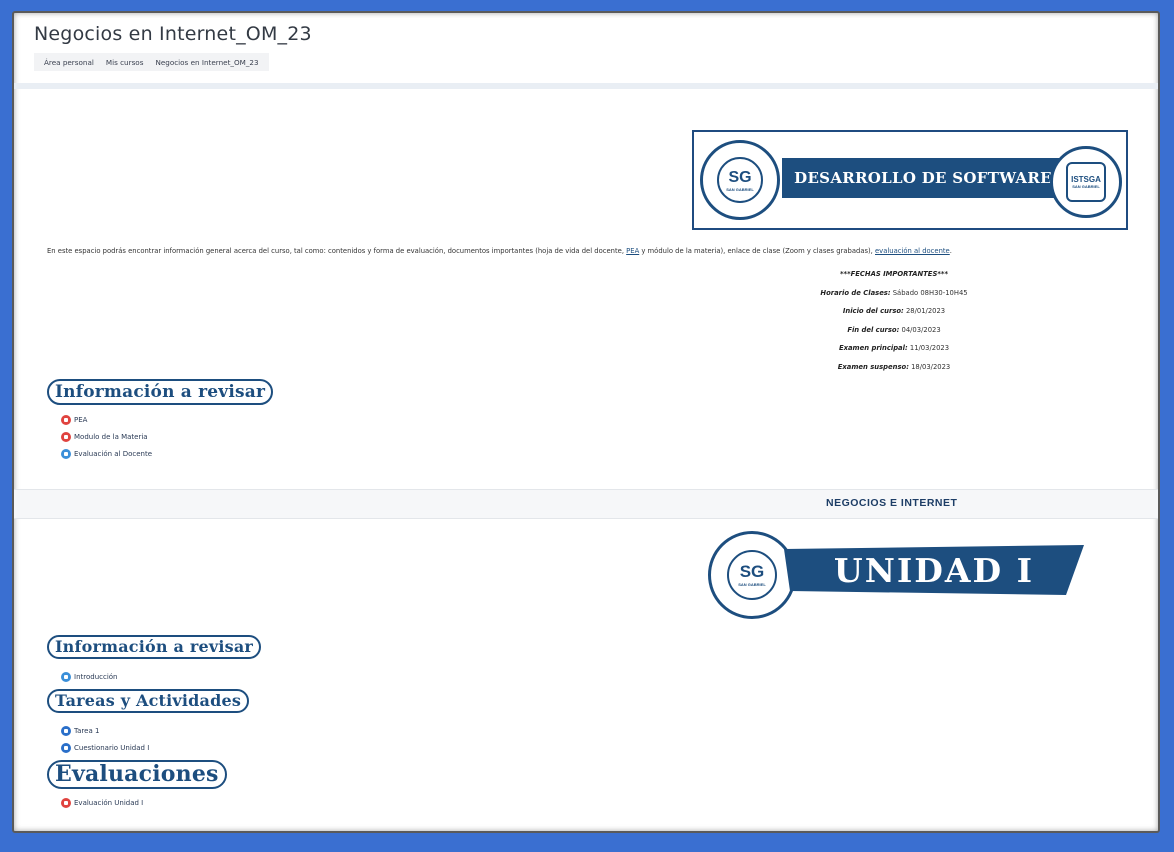 Image resolution: width=1174 pixels, height=852 pixels. Describe the element at coordinates (920, 329) in the screenshot. I see `fin-value: 04/03/2023` at that location.